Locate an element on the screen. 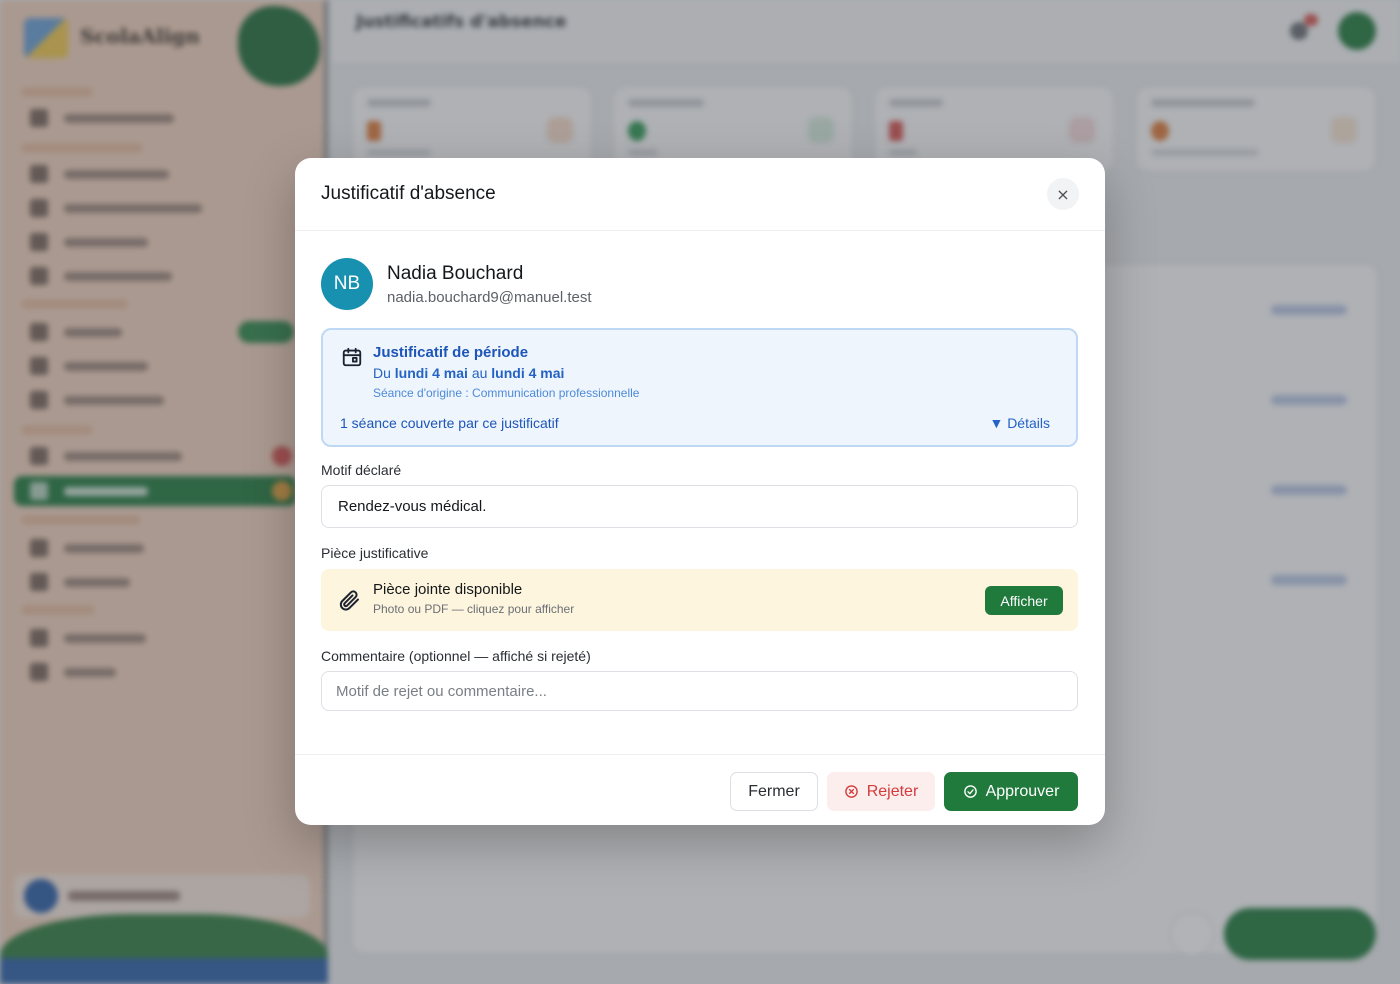 This screenshot has height=984, width=1400. student-email: nadia.bouchard9@manuel.test is located at coordinates (489, 297).